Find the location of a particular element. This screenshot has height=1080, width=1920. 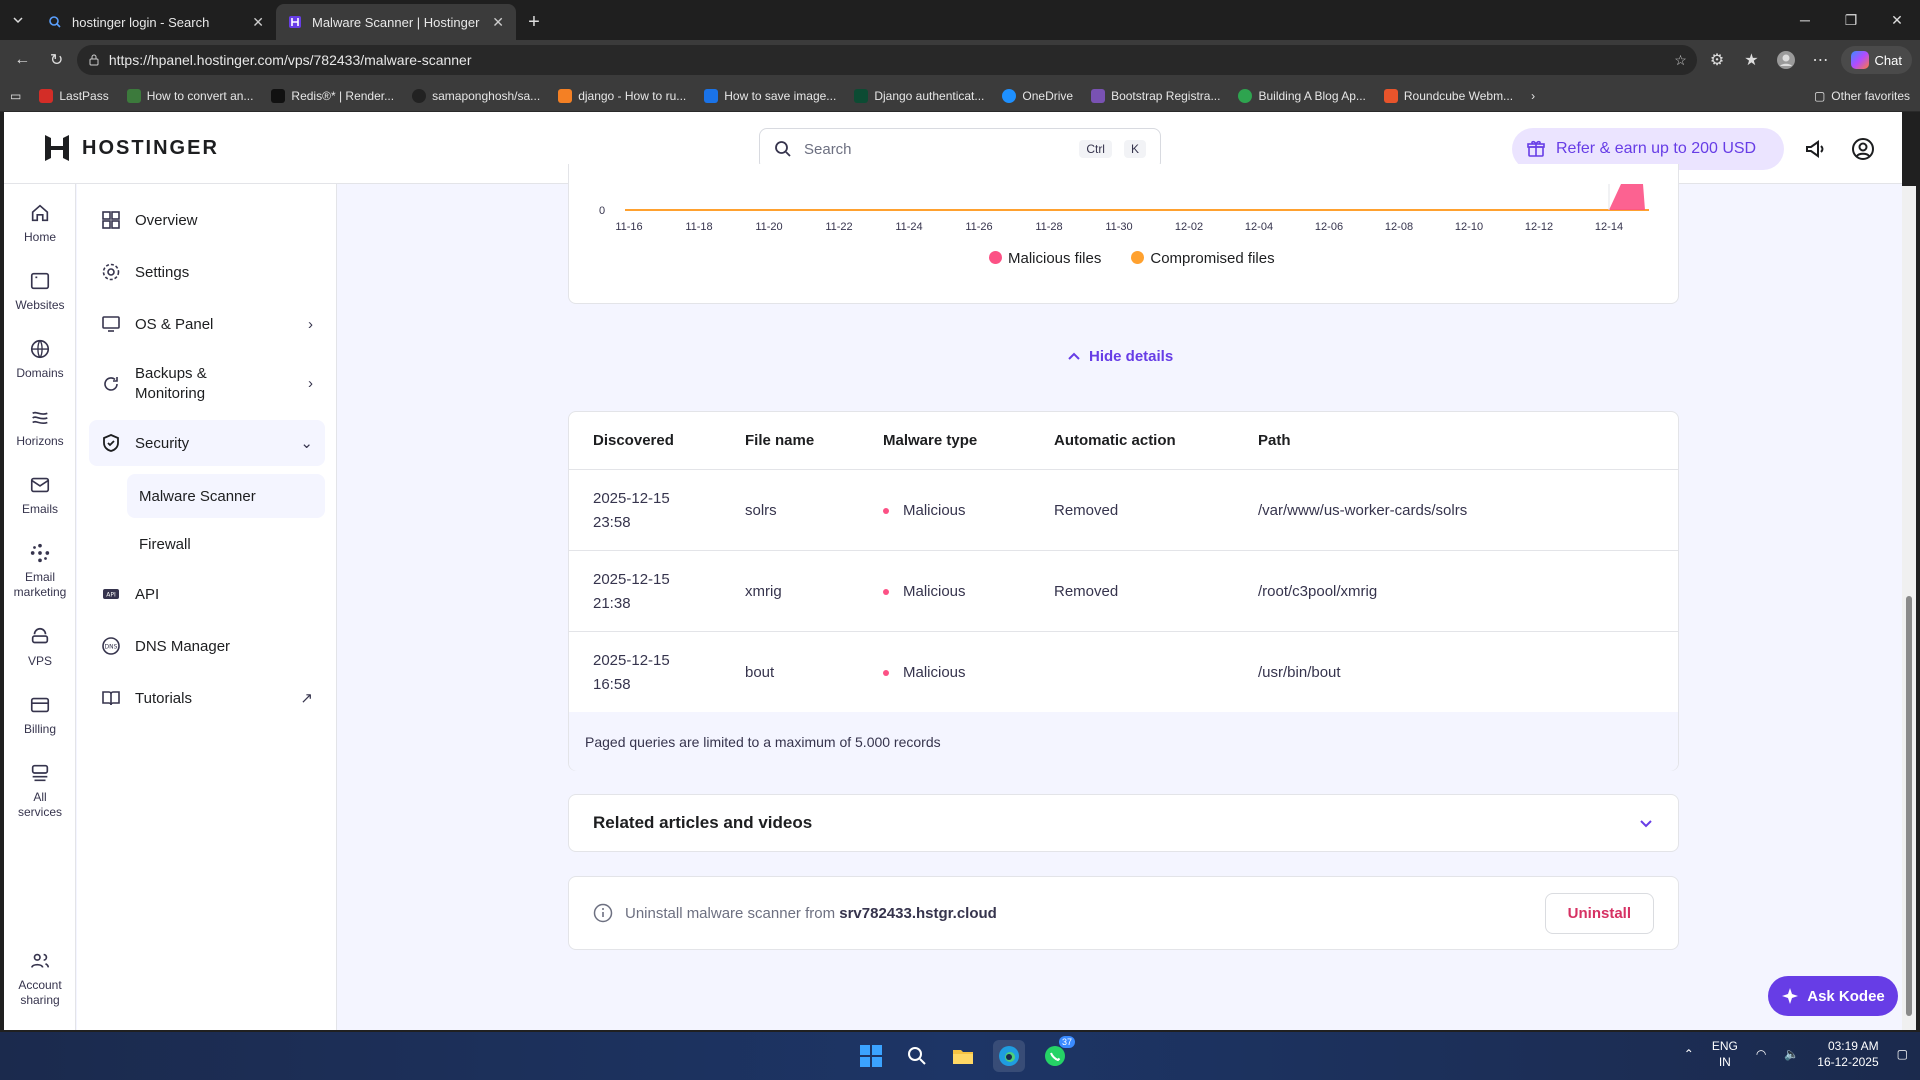

x-tick-label: 12-08 is located at coordinates (1399, 227).